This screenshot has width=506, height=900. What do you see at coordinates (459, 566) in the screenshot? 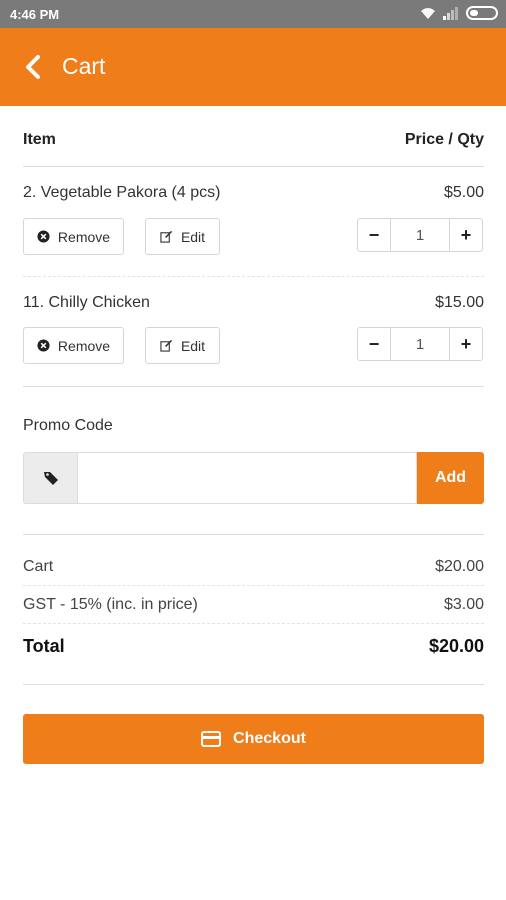
I see `cart-subtotal-value: $20.00` at bounding box center [459, 566].